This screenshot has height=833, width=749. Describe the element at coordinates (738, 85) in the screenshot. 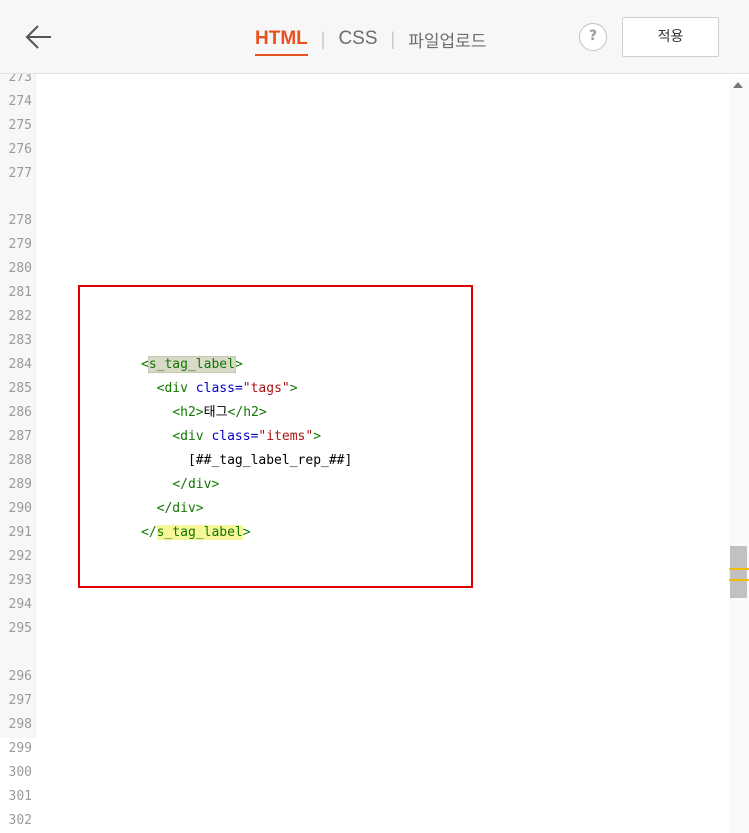

I see `scroll-up-icon` at that location.